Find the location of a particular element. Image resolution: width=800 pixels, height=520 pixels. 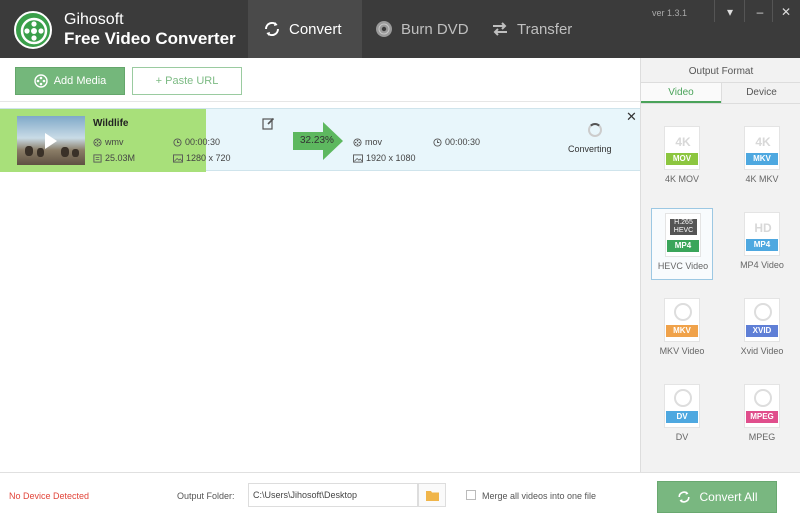

format-option-mkv-video: MKV MKV Video is located at coordinates (682, 330).